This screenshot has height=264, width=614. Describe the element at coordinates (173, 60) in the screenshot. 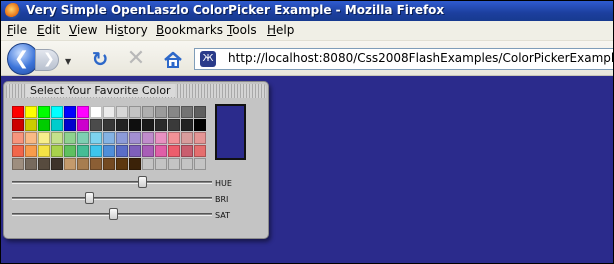

I see `home-icon` at that location.